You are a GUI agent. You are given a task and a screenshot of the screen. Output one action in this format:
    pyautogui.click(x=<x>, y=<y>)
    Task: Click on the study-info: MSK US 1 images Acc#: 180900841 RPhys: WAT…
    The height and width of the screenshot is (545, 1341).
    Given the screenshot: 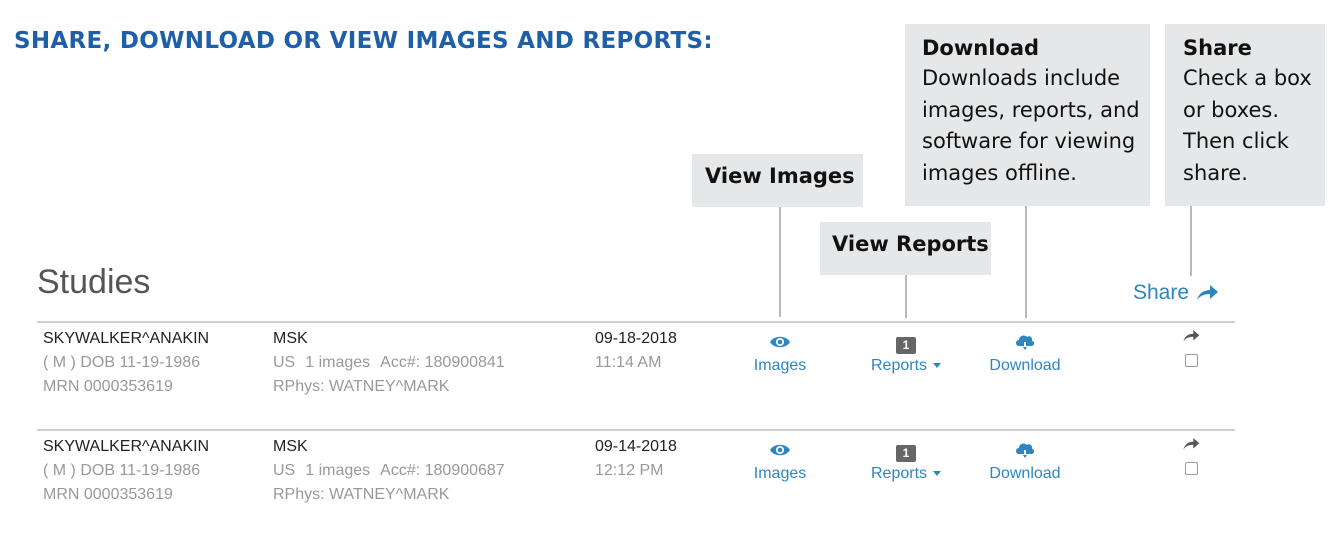 What is the action you would take?
    pyautogui.click(x=389, y=363)
    